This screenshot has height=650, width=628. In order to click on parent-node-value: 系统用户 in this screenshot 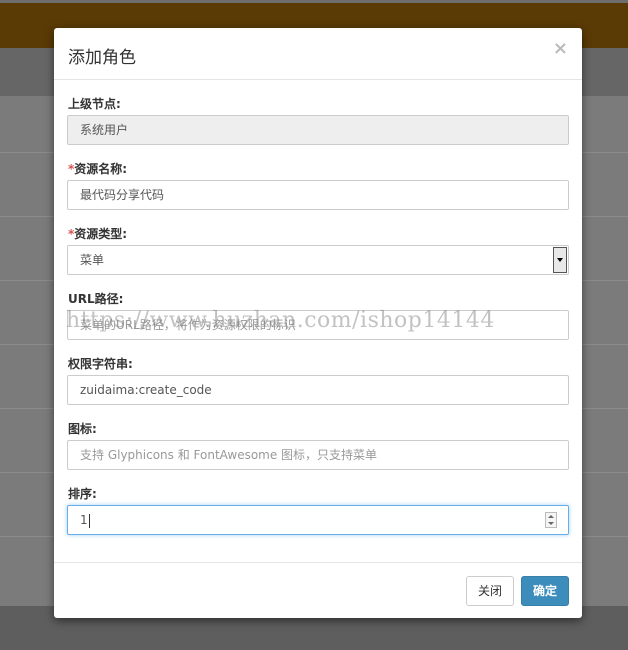, I will do `click(104, 130)`.